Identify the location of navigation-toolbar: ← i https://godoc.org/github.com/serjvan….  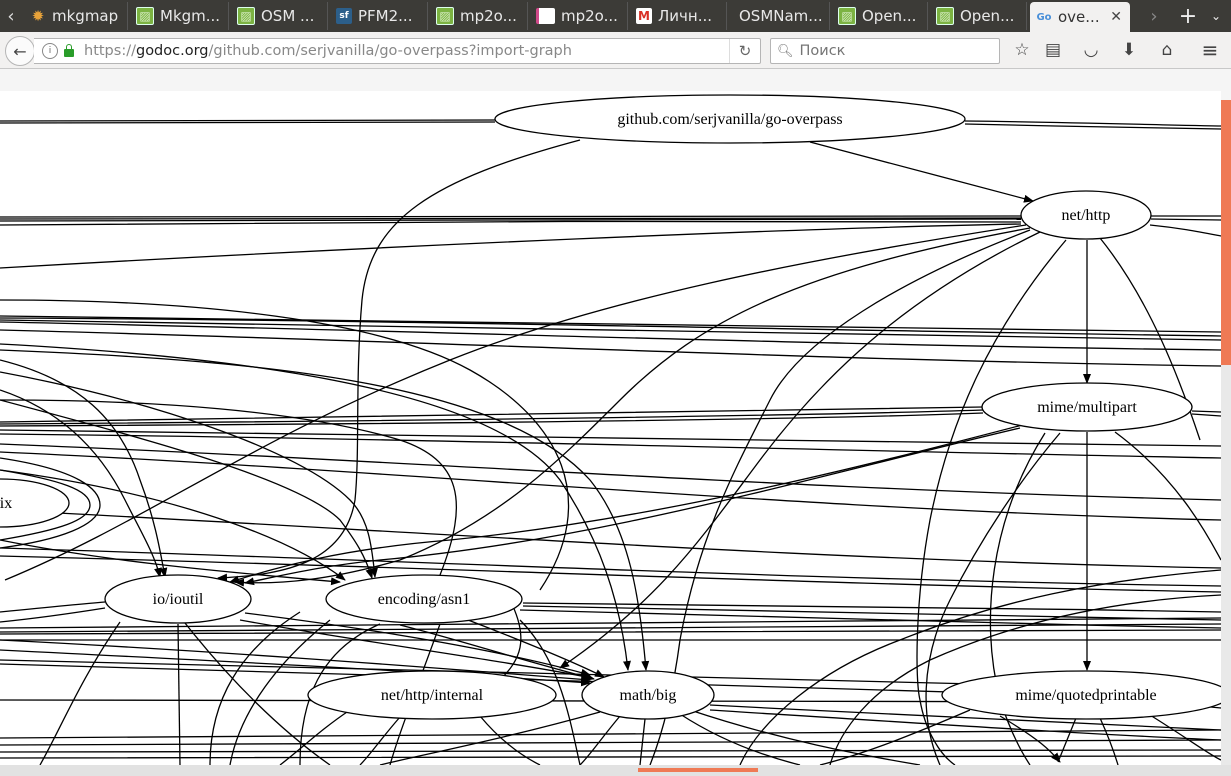
(615, 50).